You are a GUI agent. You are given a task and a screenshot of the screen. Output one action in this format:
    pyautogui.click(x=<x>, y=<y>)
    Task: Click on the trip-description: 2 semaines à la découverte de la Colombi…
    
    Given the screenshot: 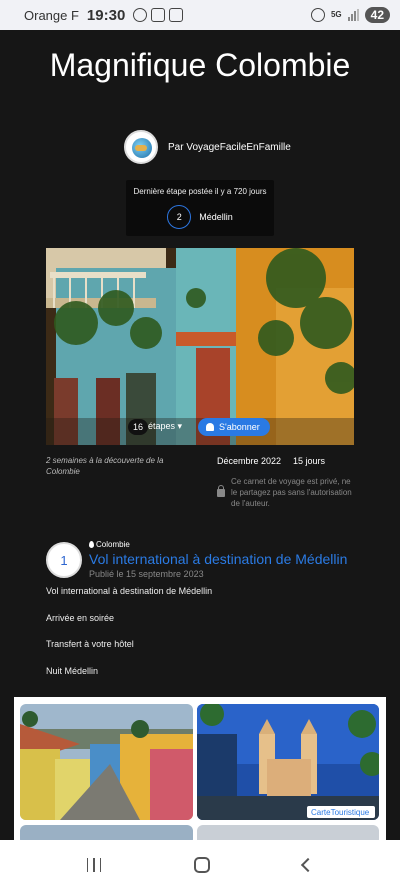 What is the action you would take?
    pyautogui.click(x=105, y=466)
    